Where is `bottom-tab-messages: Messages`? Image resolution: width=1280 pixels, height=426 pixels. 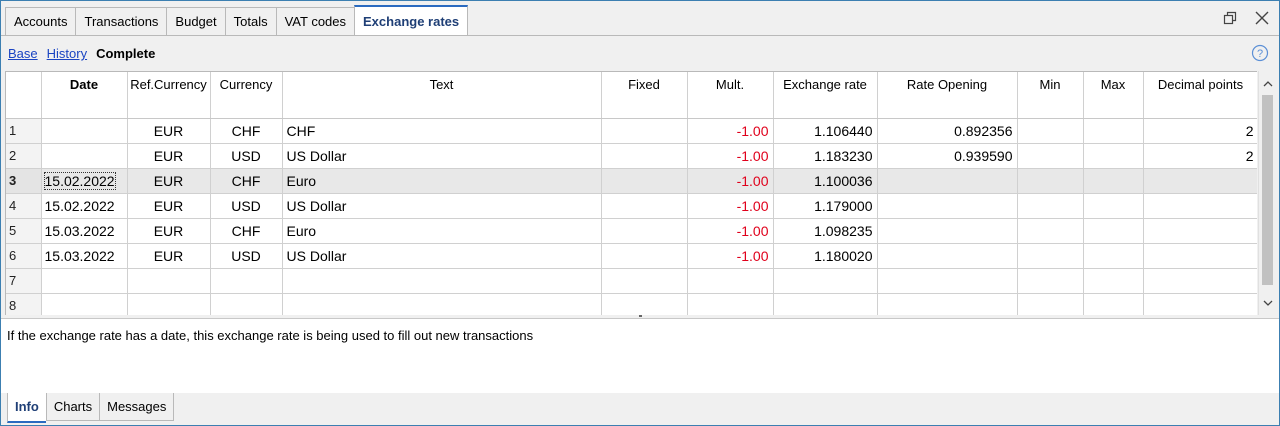 bottom-tab-messages: Messages is located at coordinates (137, 407).